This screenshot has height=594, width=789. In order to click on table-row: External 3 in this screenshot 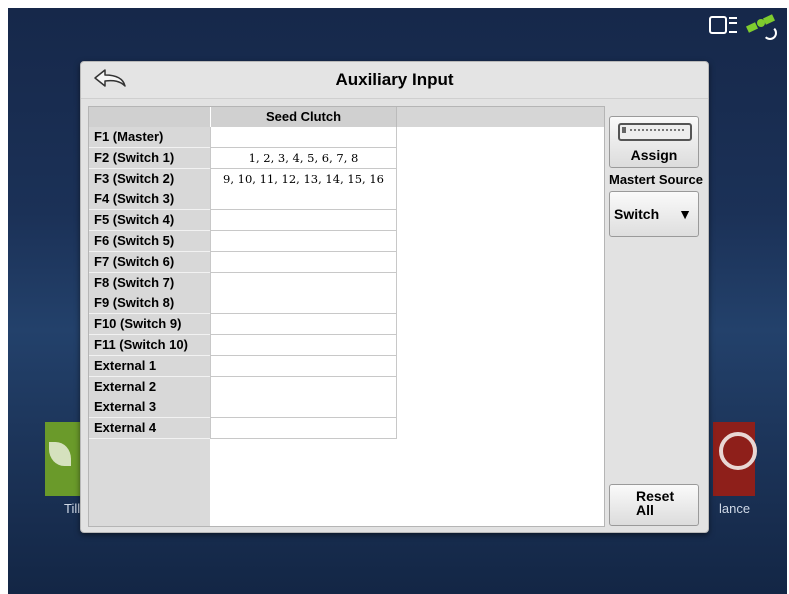, I will do `click(243, 408)`.